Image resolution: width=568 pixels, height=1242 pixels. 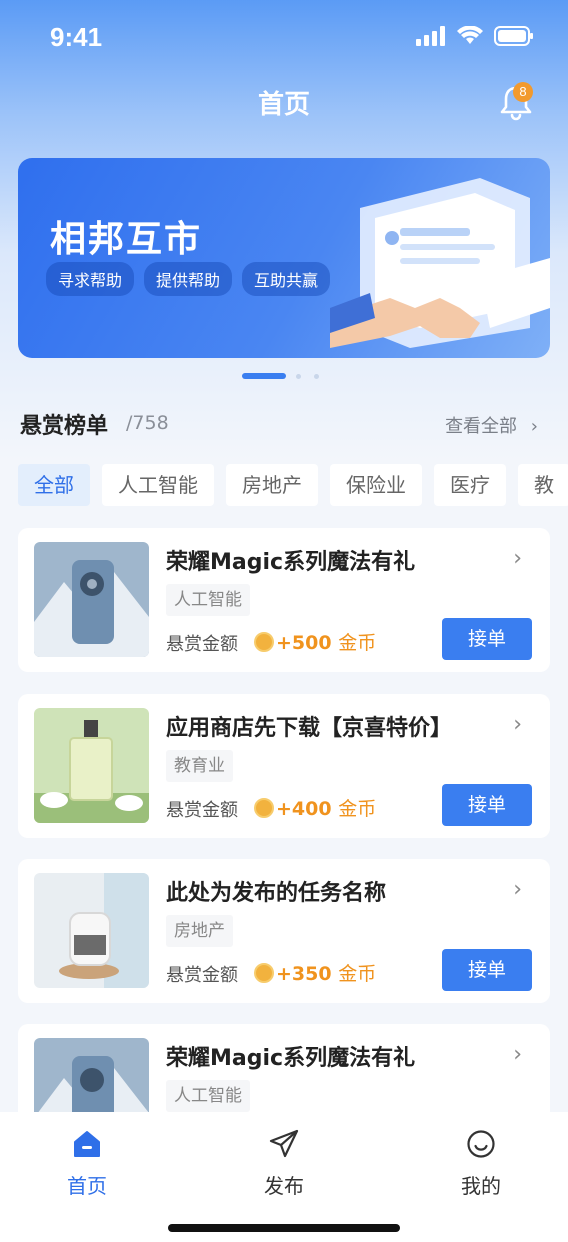 I want to click on tab-label: 我的, so click(x=481, y=1186).